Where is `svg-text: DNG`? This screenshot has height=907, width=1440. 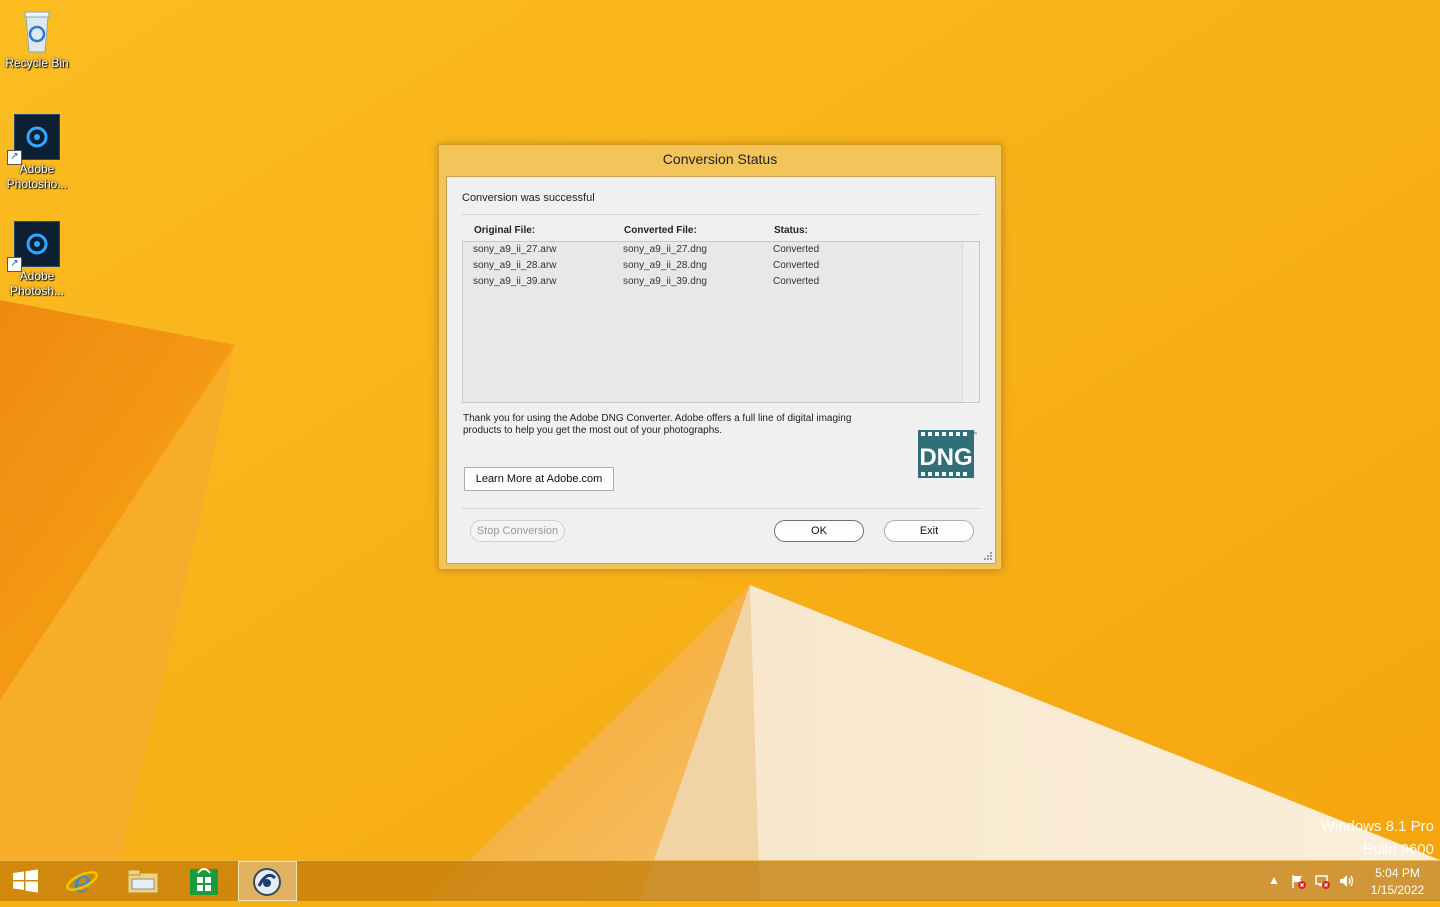 svg-text: DNG is located at coordinates (945, 457).